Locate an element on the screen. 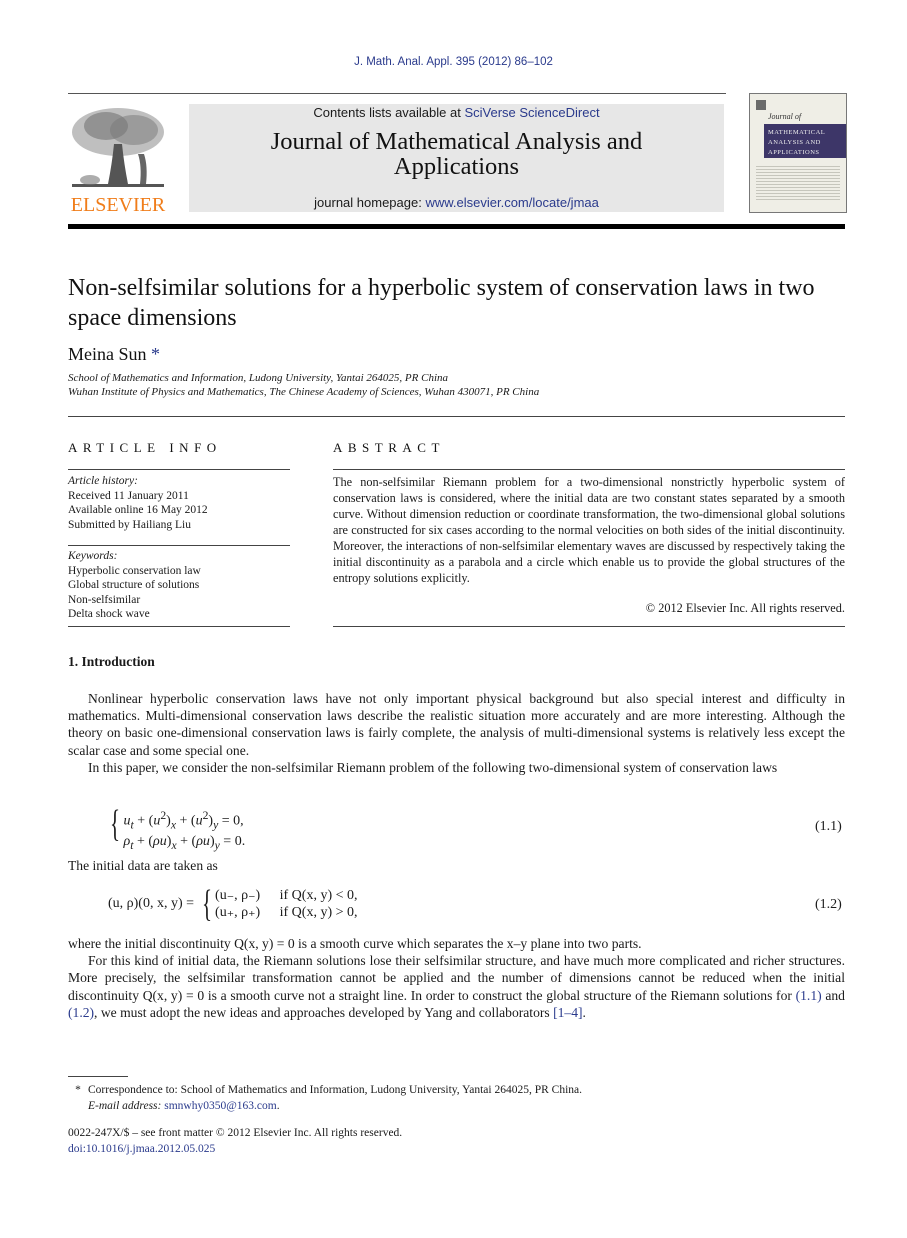 The image size is (907, 1238). case-2-condition: if Q(x, y) > 0, is located at coordinates (318, 912).